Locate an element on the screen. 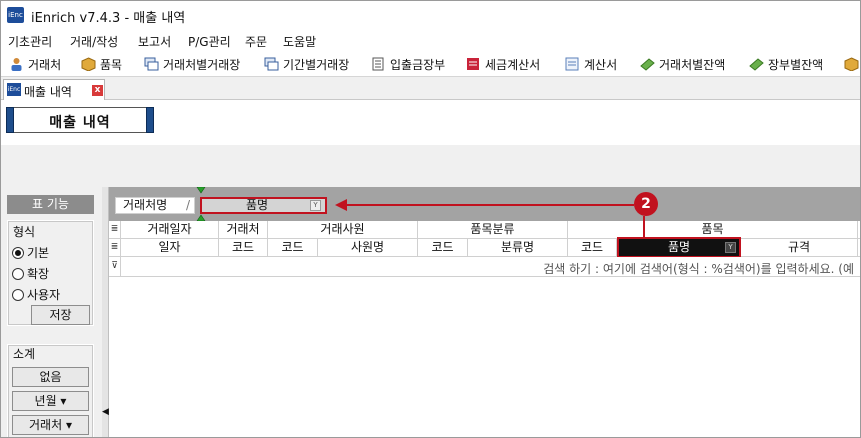 This screenshot has width=861, height=438. toolbar-label: 세금계산서 is located at coordinates (513, 64).